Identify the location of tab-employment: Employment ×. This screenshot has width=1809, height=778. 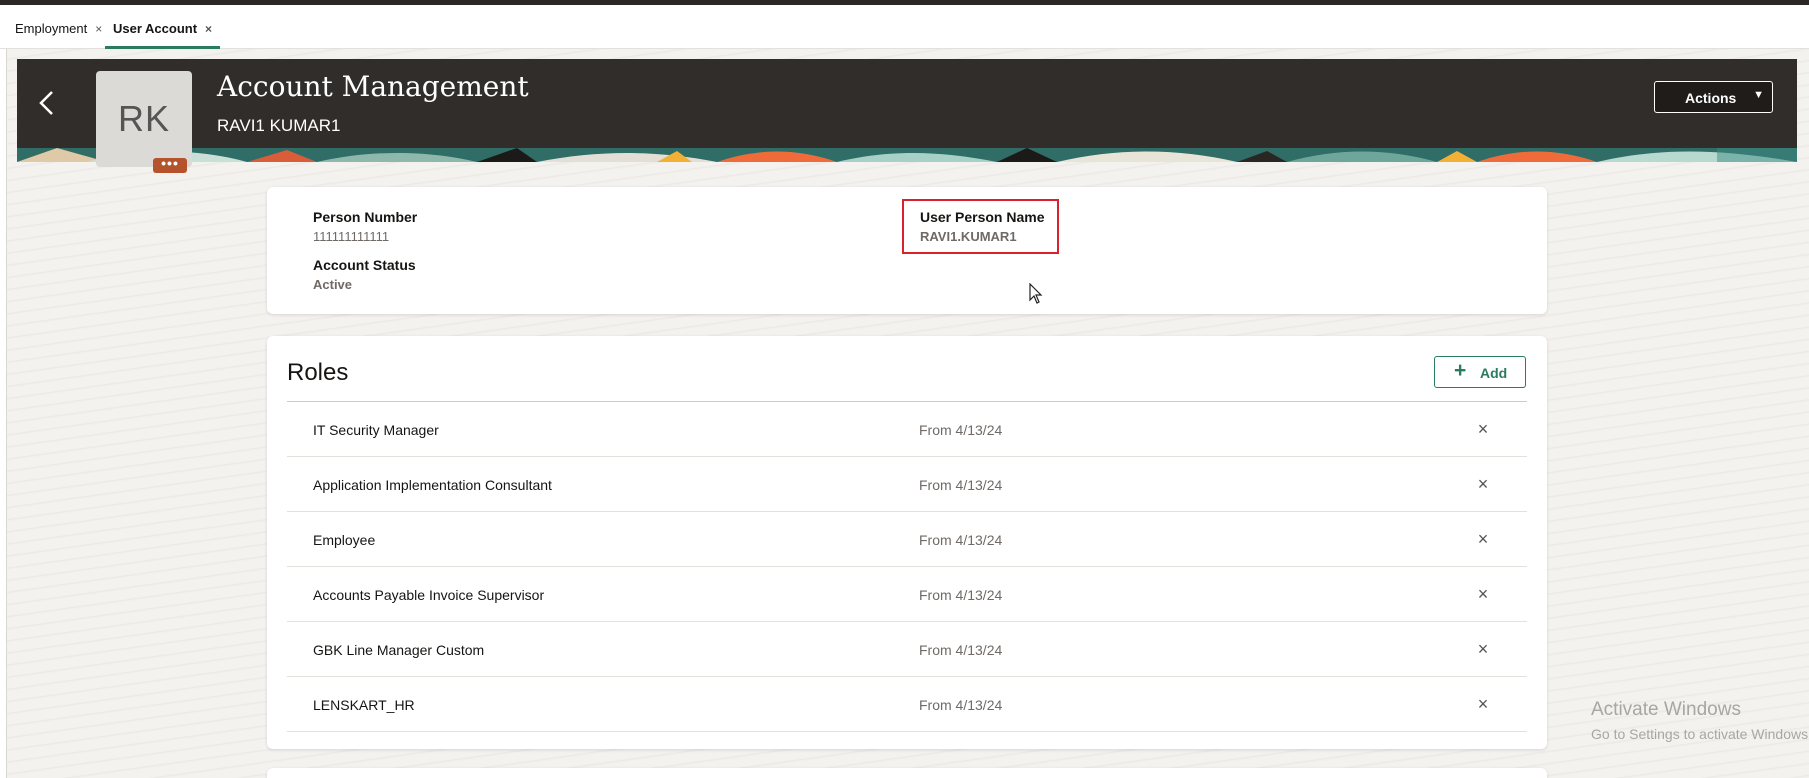
(58, 35).